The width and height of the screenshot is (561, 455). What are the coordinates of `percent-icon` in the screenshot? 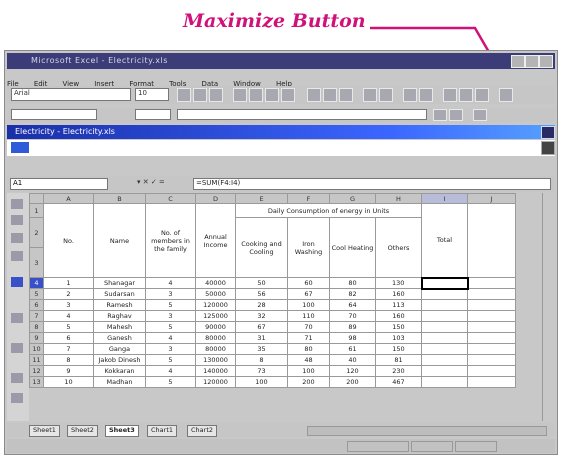 It's located at (330, 95).